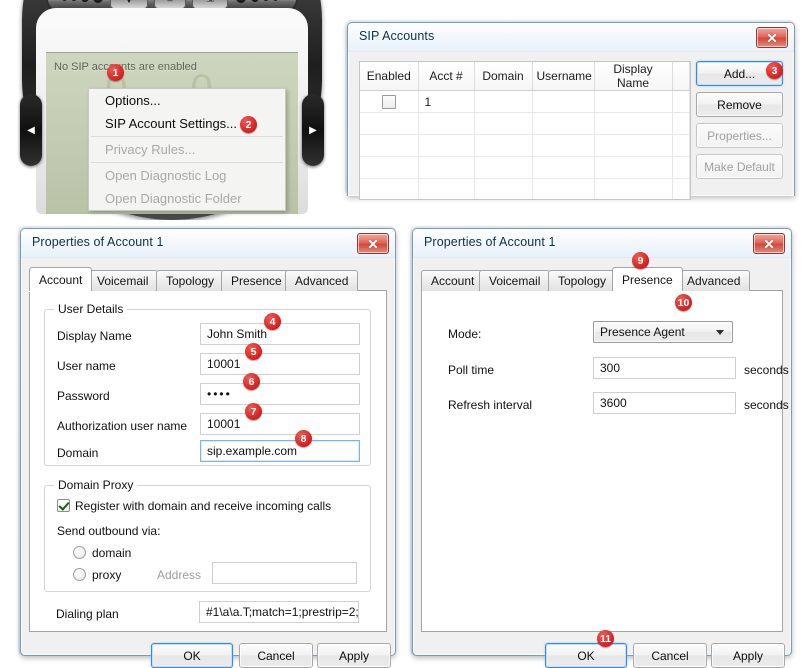 The image size is (803, 668). I want to click on user-name-value: 10001, so click(224, 364).